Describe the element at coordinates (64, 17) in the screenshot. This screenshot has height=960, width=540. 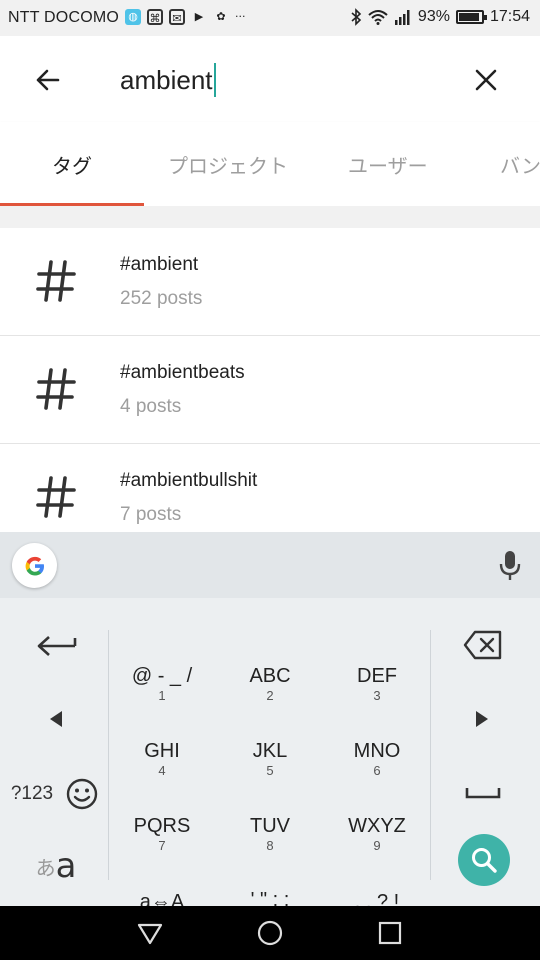
I see `carrier-name: NTT DOCOMO` at that location.